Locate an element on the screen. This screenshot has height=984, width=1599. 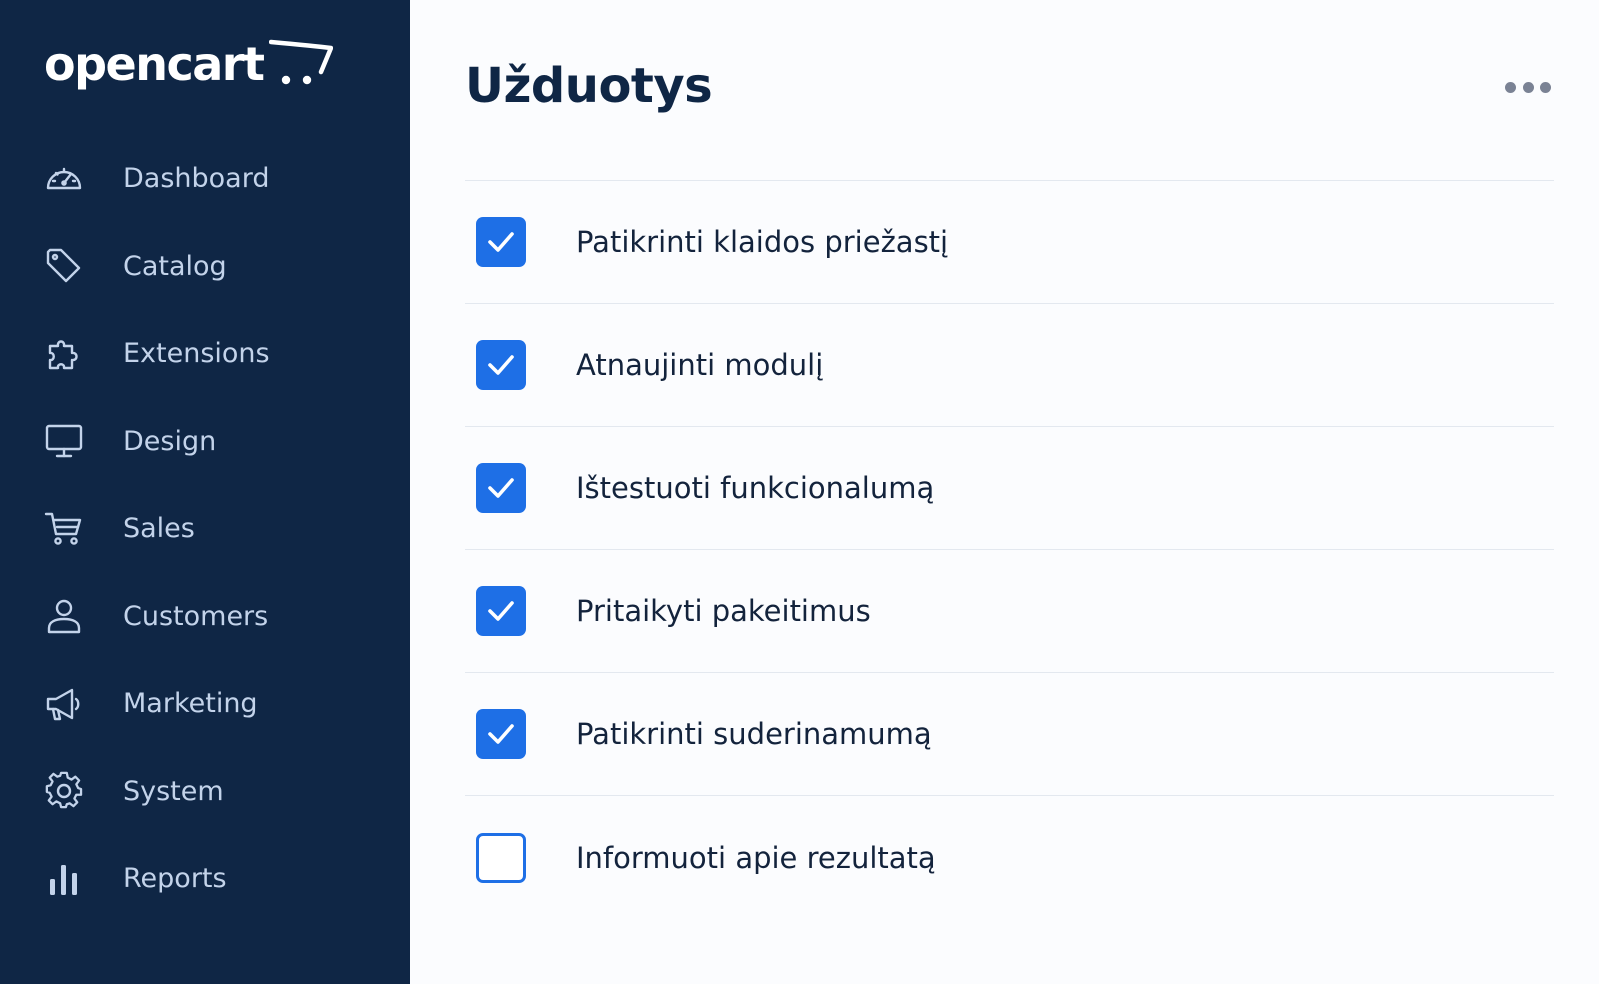
puzzle-icon is located at coordinates (64, 354).